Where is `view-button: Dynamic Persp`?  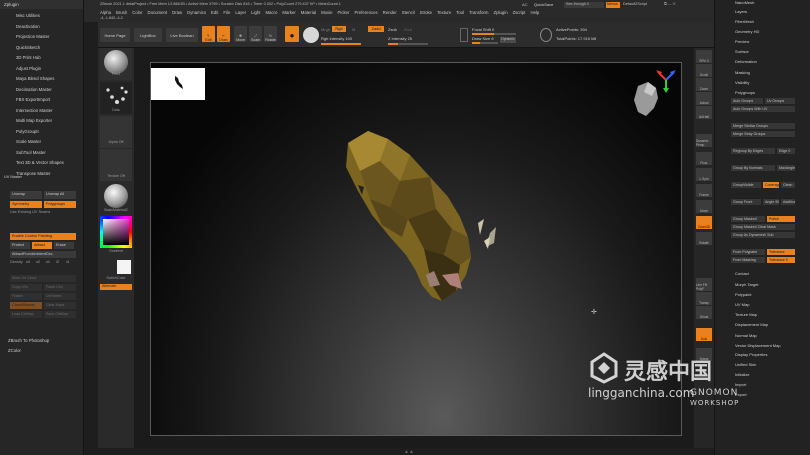
view-button: Dynamic Persp is located at coordinates (704, 140).